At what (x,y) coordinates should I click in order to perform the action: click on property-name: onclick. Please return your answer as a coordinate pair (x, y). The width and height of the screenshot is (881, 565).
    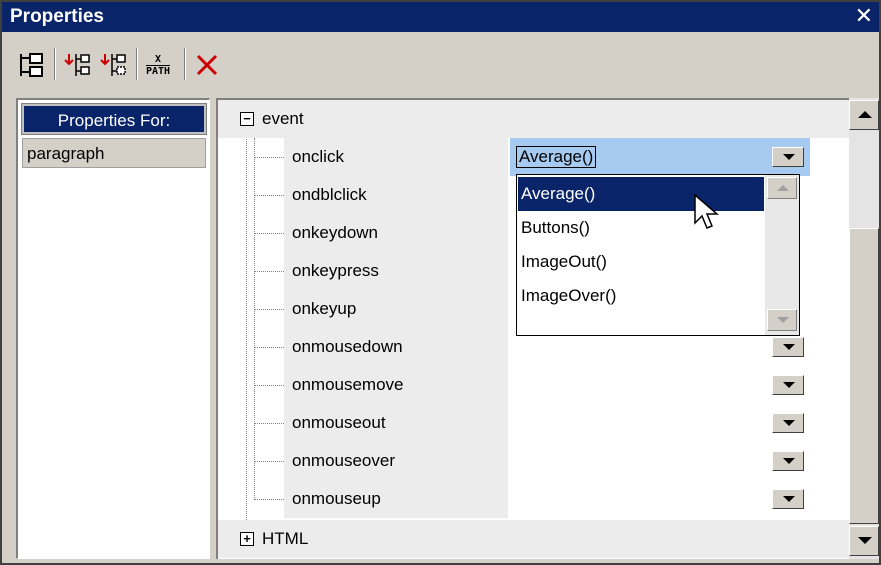
    Looking at the image, I should click on (396, 157).